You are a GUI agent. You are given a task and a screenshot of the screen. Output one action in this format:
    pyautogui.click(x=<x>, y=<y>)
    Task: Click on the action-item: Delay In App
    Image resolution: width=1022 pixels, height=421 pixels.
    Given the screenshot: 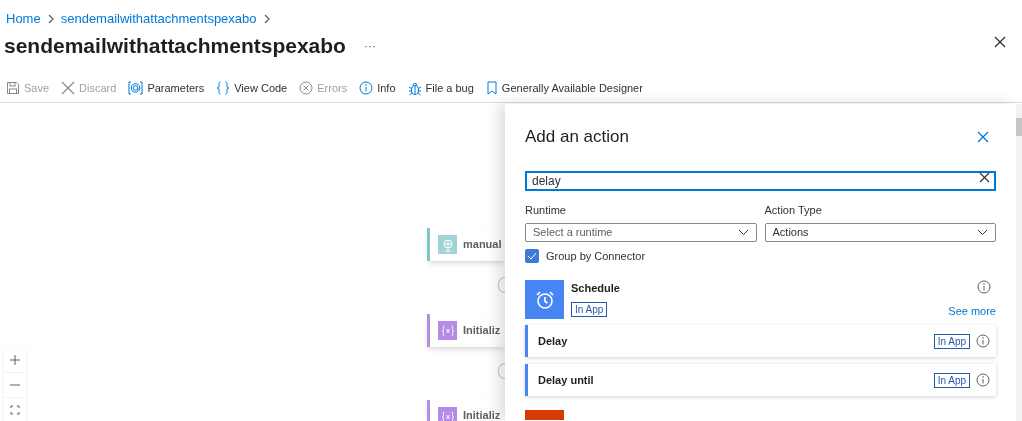 What is the action you would take?
    pyautogui.click(x=760, y=341)
    